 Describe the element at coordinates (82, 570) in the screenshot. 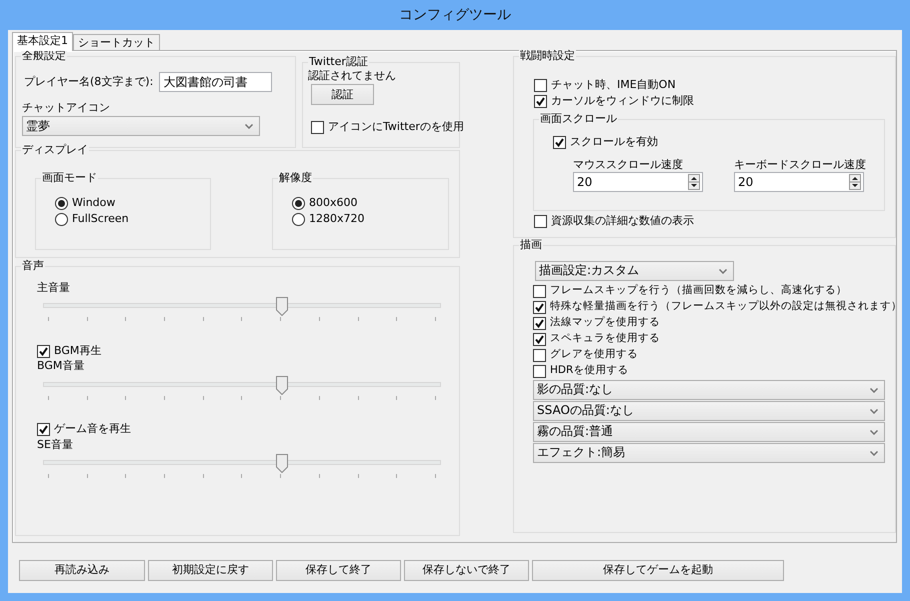

I see `action-button: 再読み込み` at that location.